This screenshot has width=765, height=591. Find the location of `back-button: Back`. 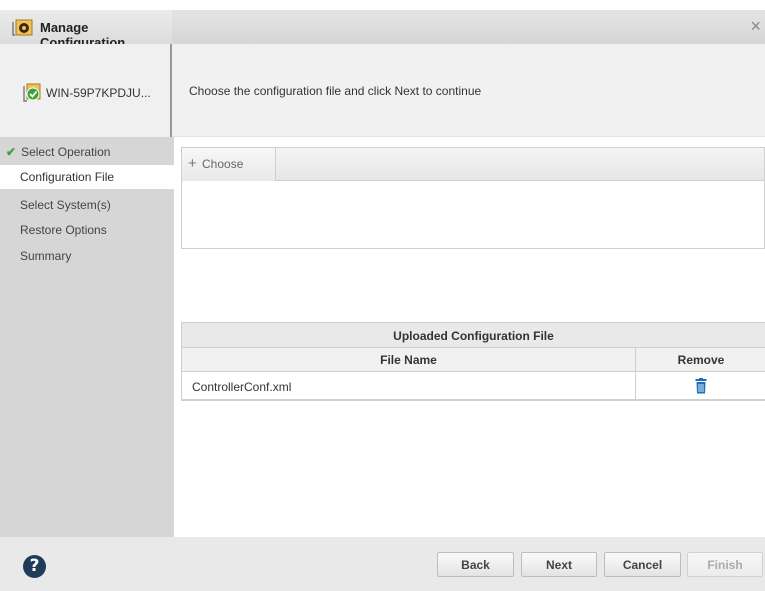

back-button: Back is located at coordinates (475, 564).